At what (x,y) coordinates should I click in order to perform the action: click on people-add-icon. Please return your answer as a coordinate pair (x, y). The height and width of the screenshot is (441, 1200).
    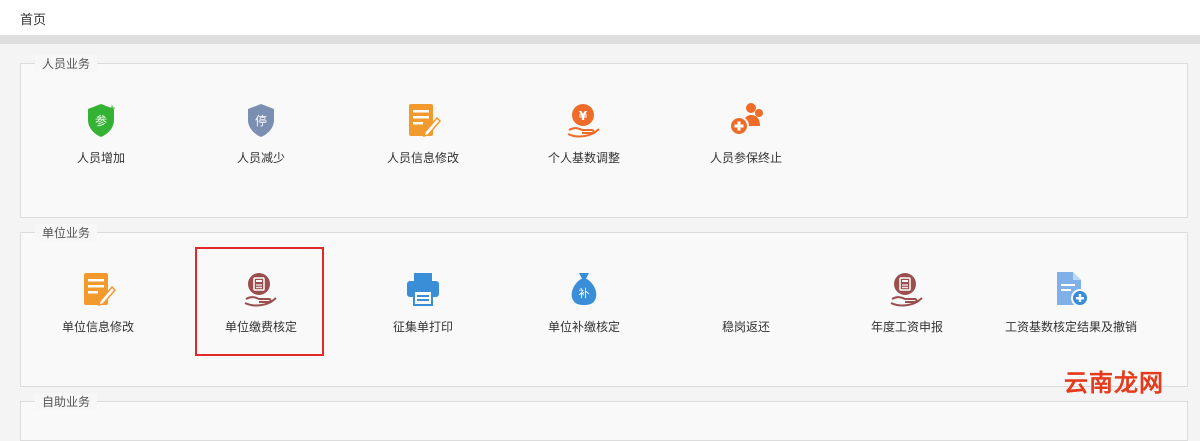
    Looking at the image, I should click on (746, 119).